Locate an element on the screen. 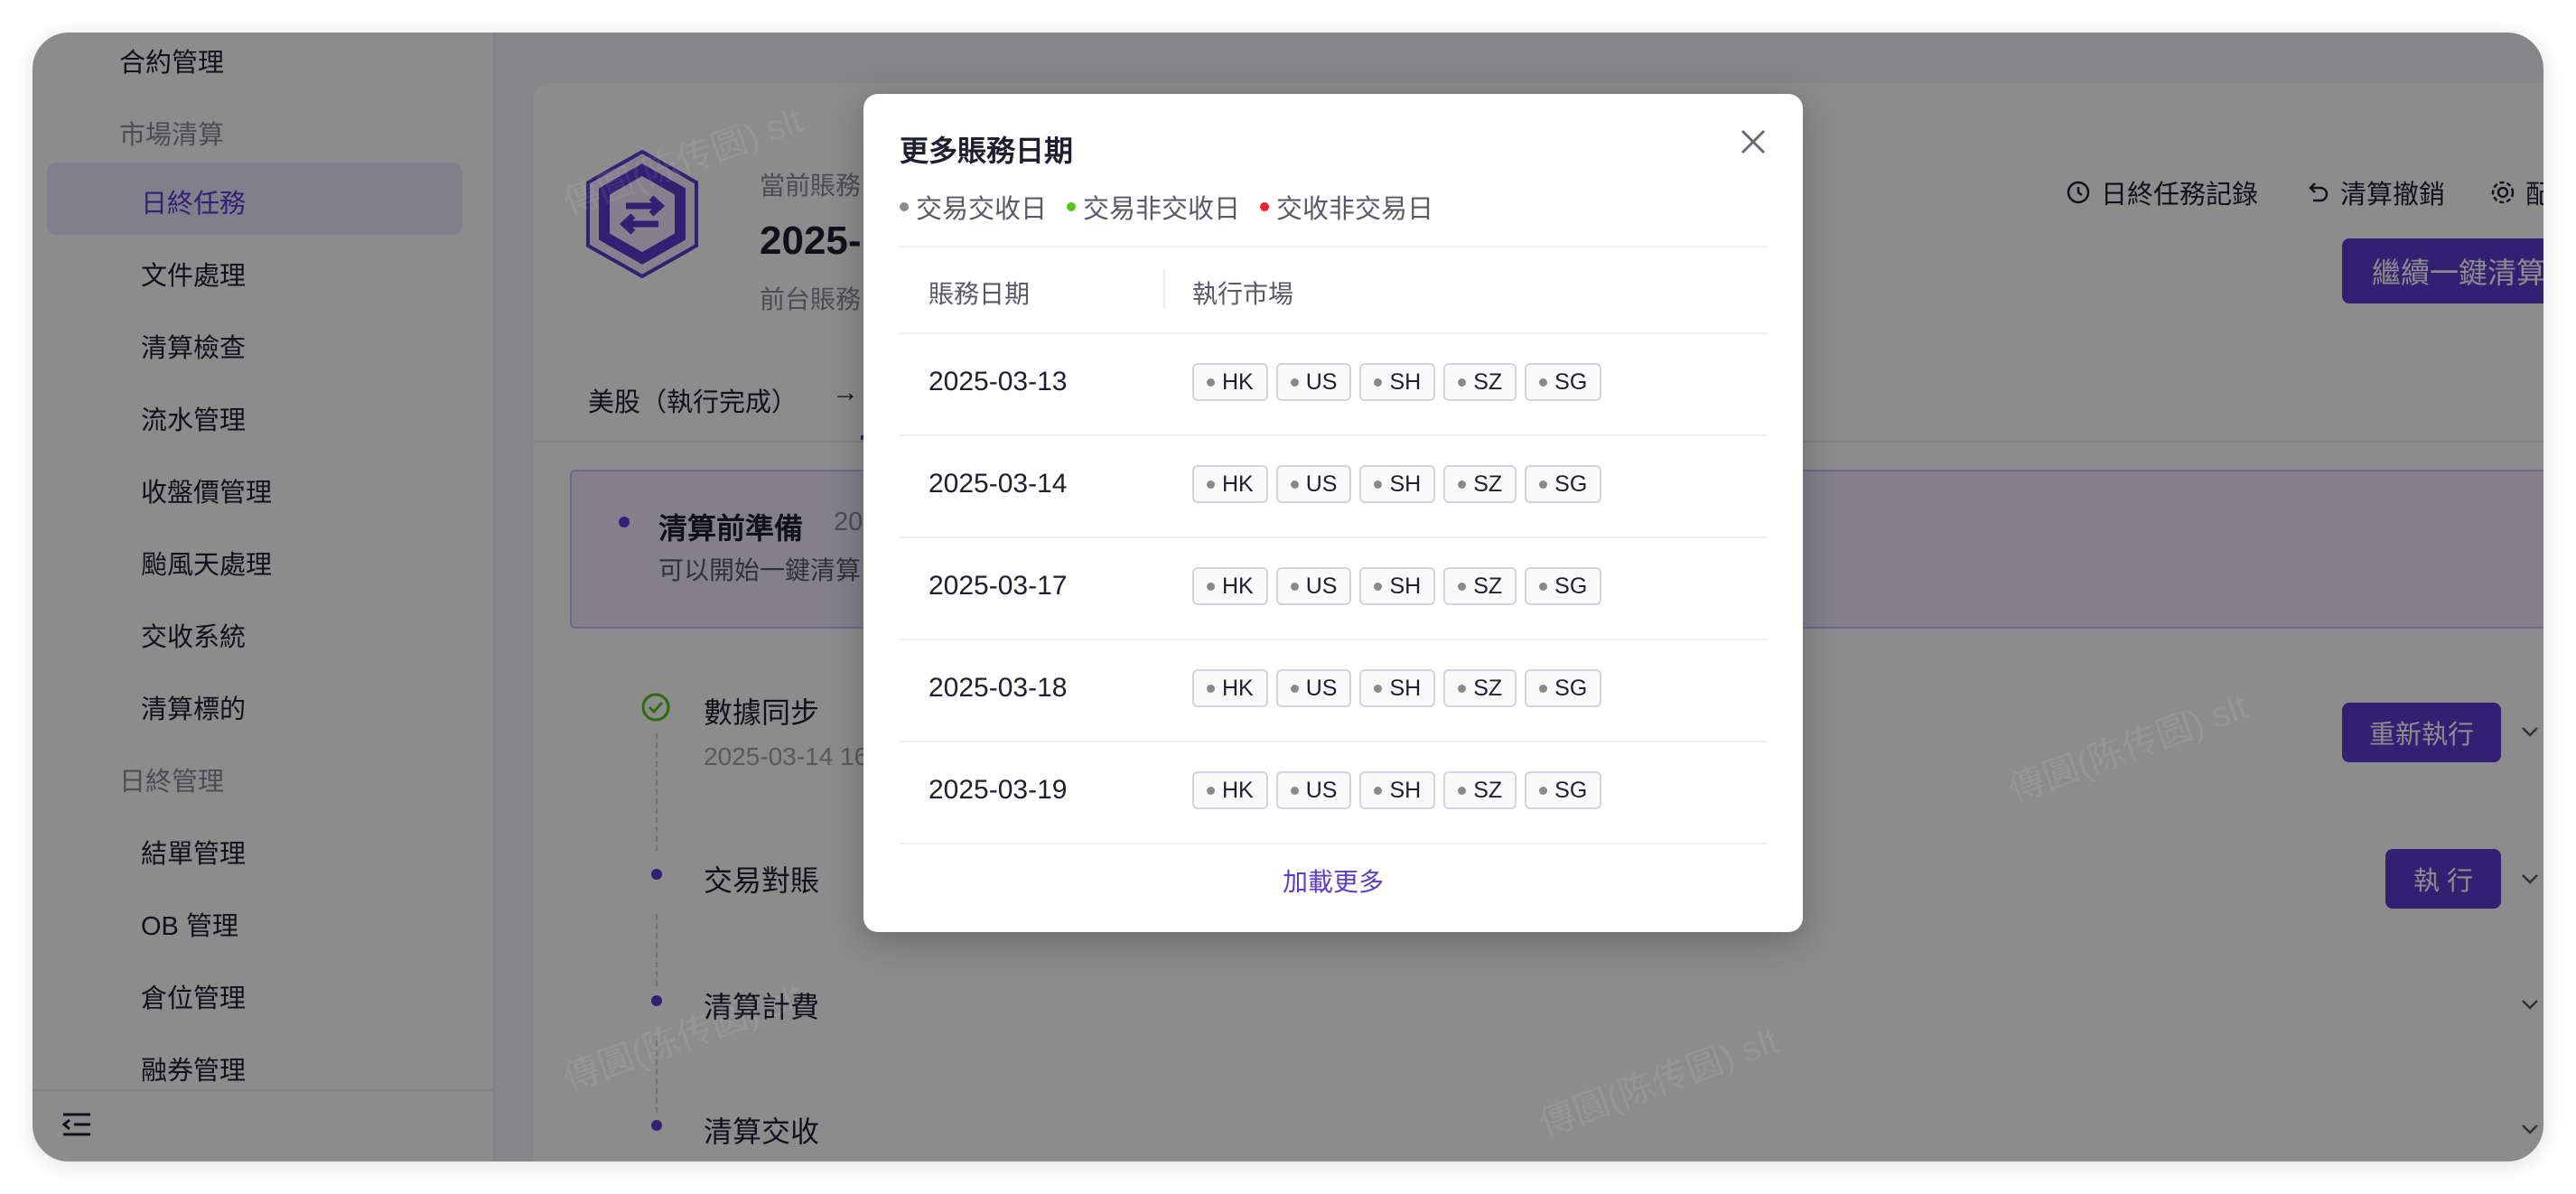 This screenshot has height=1194, width=2576. load-more-link: 加載更多 is located at coordinates (1333, 881).